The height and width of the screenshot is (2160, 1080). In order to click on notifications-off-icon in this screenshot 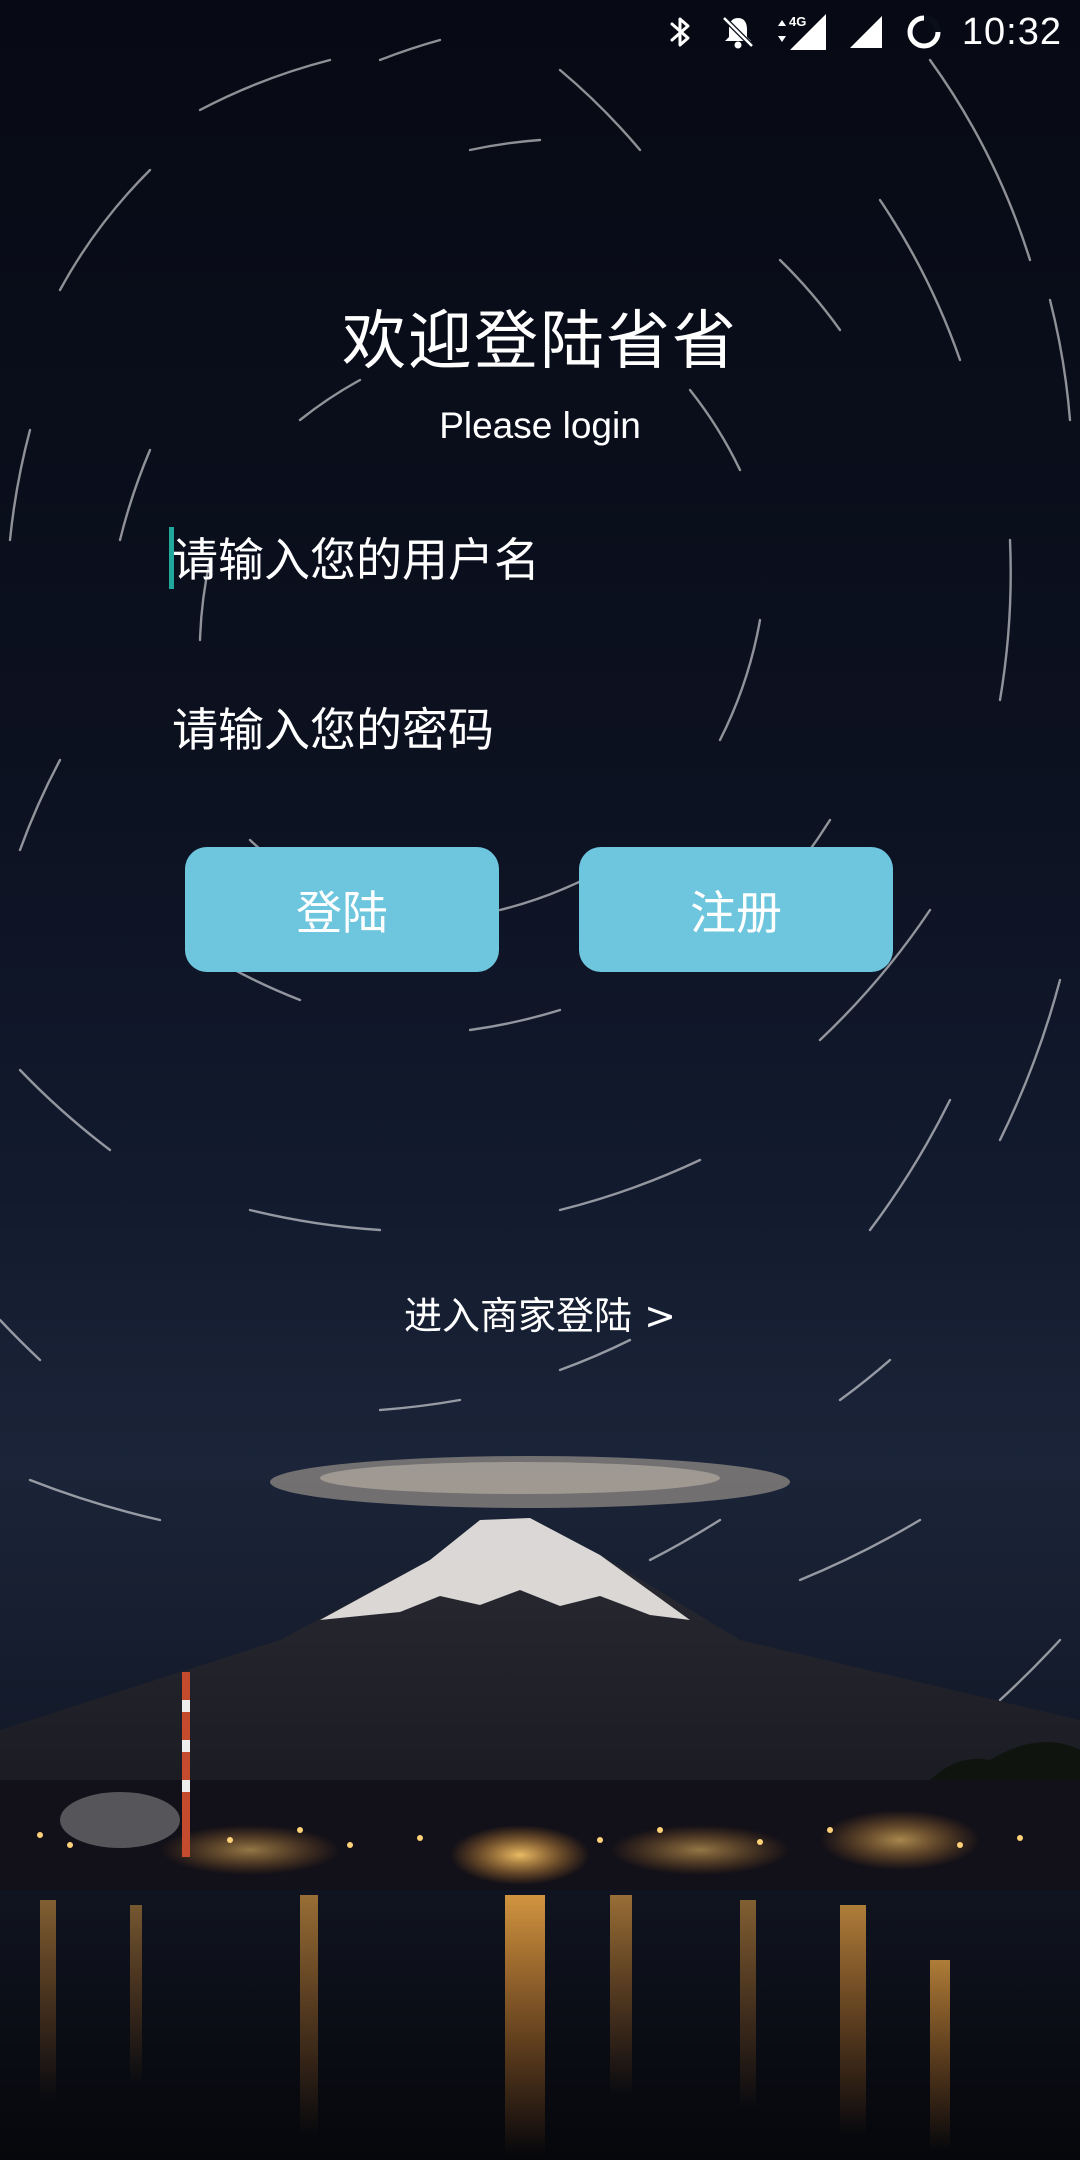, I will do `click(738, 32)`.